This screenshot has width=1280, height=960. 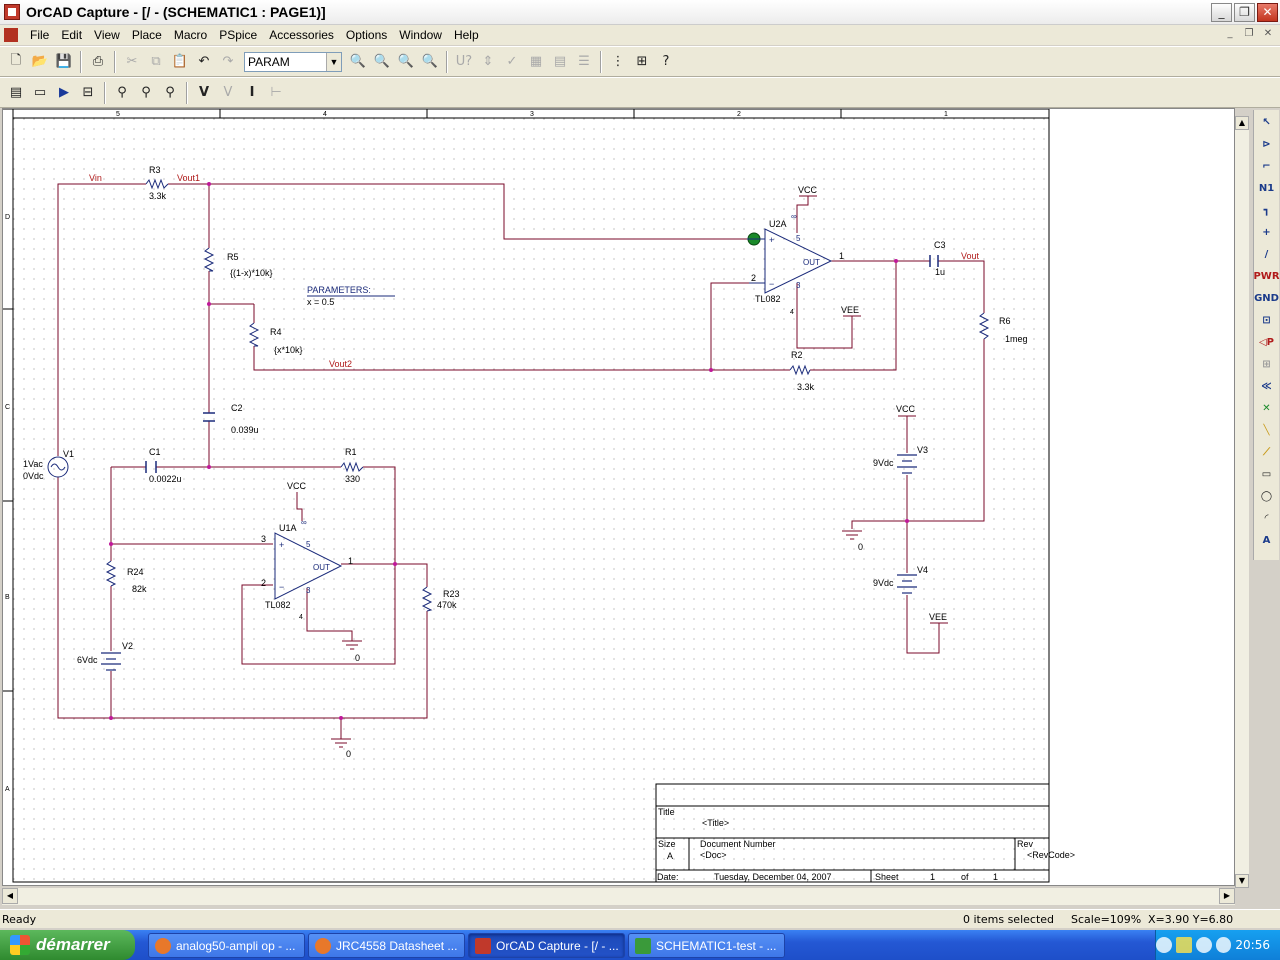 I want to click on net-label-vout2: Vout2, so click(x=340, y=364).